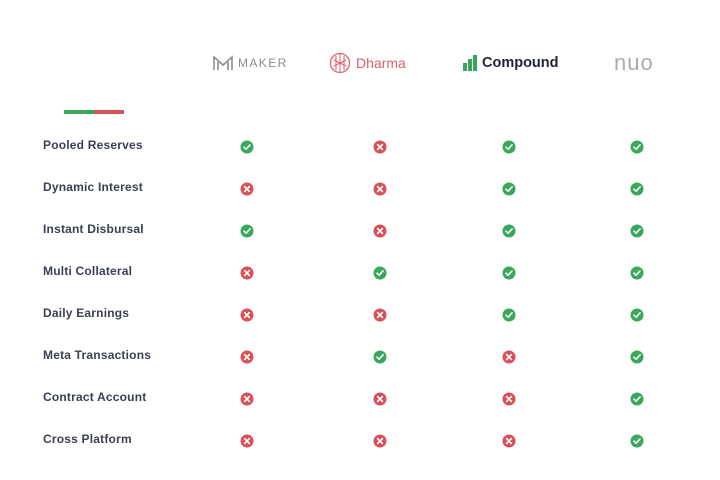 Image resolution: width=720 pixels, height=480 pixels. What do you see at coordinates (95, 397) in the screenshot?
I see `feature-label: Contract Account` at bounding box center [95, 397].